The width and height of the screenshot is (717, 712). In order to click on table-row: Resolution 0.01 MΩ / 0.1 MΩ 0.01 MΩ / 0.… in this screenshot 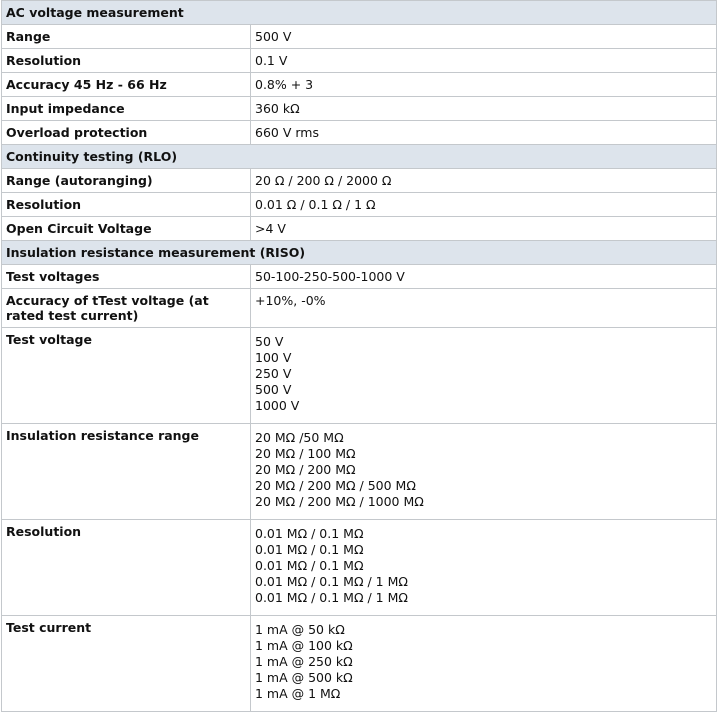, I will do `click(359, 567)`.